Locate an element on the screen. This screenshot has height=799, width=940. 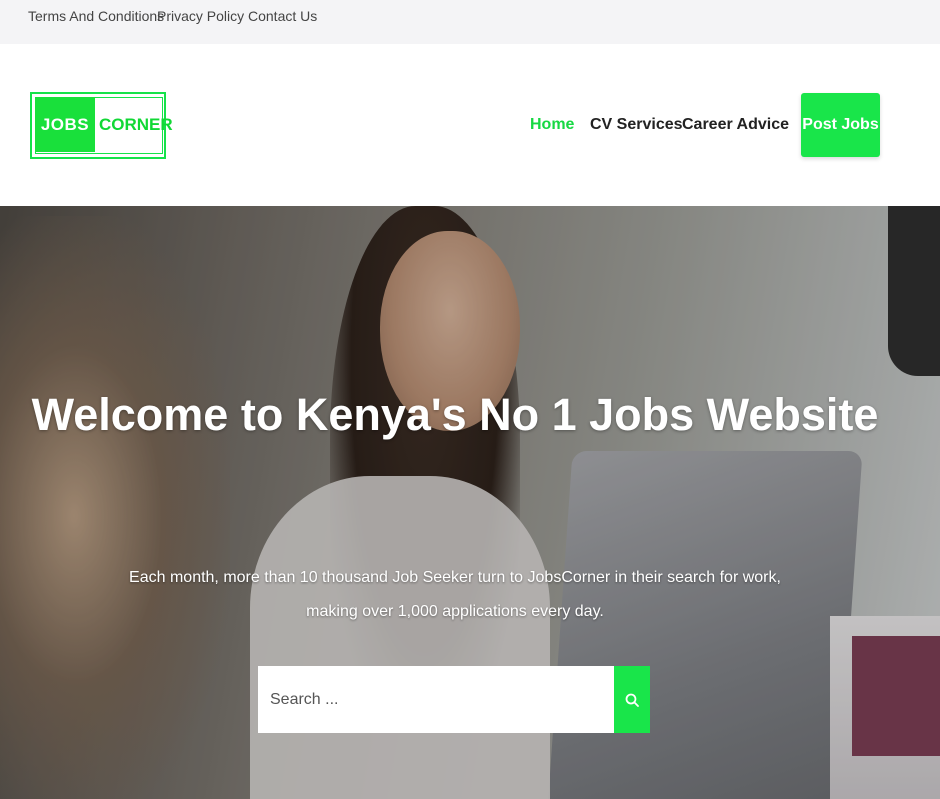
logo-corner-text: CORNER is located at coordinates (136, 124).